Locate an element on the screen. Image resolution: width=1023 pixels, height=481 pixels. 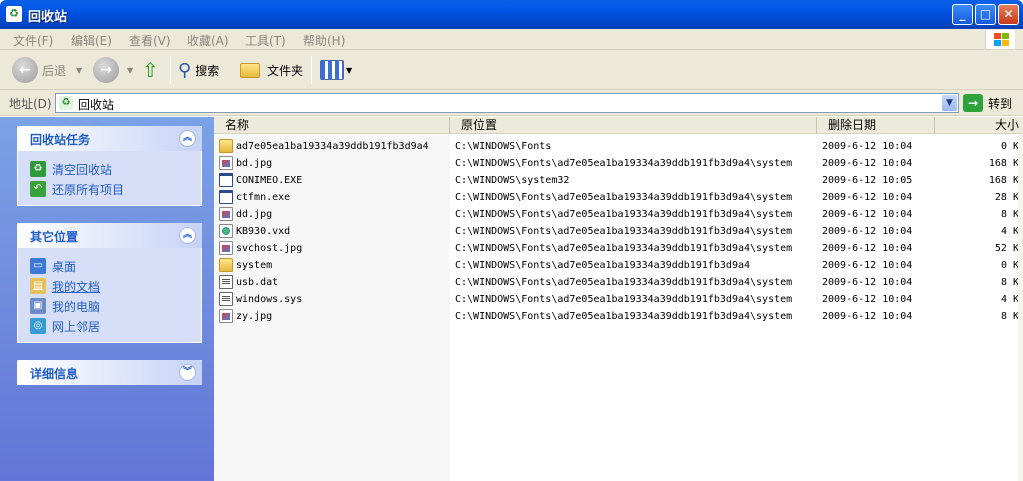
expand-chevron-icon: ︾ is located at coordinates (187, 372).